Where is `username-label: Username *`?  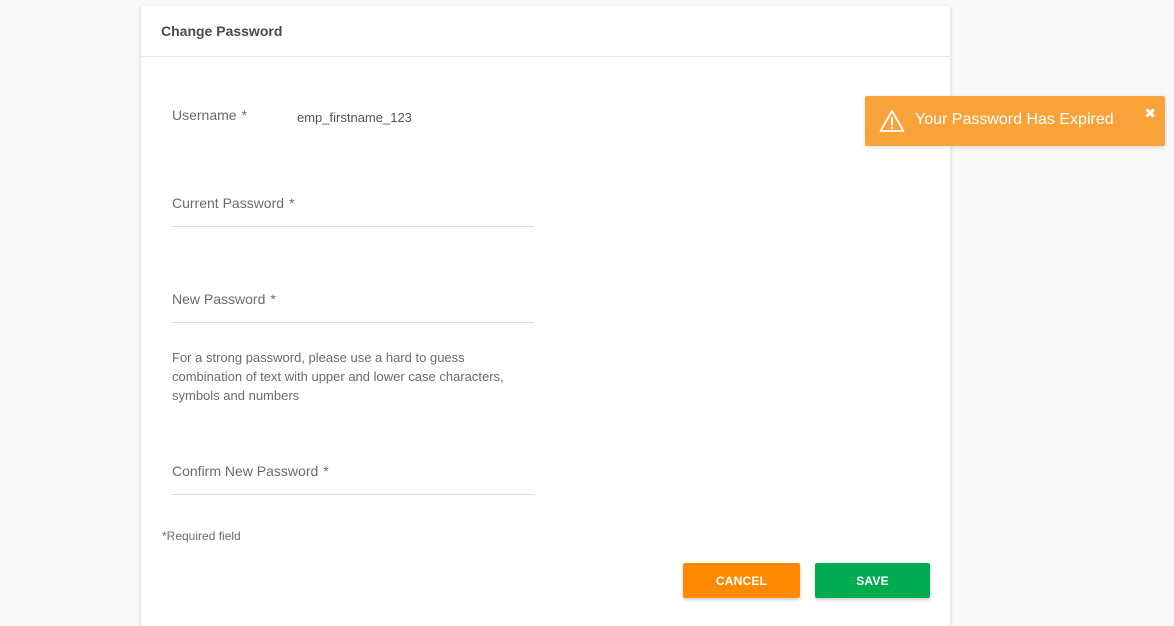 username-label: Username * is located at coordinates (210, 115).